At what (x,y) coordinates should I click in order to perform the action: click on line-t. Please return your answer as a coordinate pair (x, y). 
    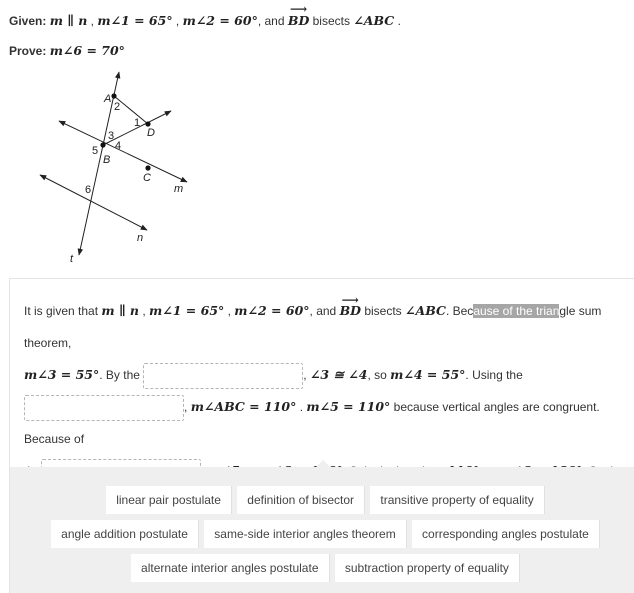
    Looking at the image, I should click on (99, 163).